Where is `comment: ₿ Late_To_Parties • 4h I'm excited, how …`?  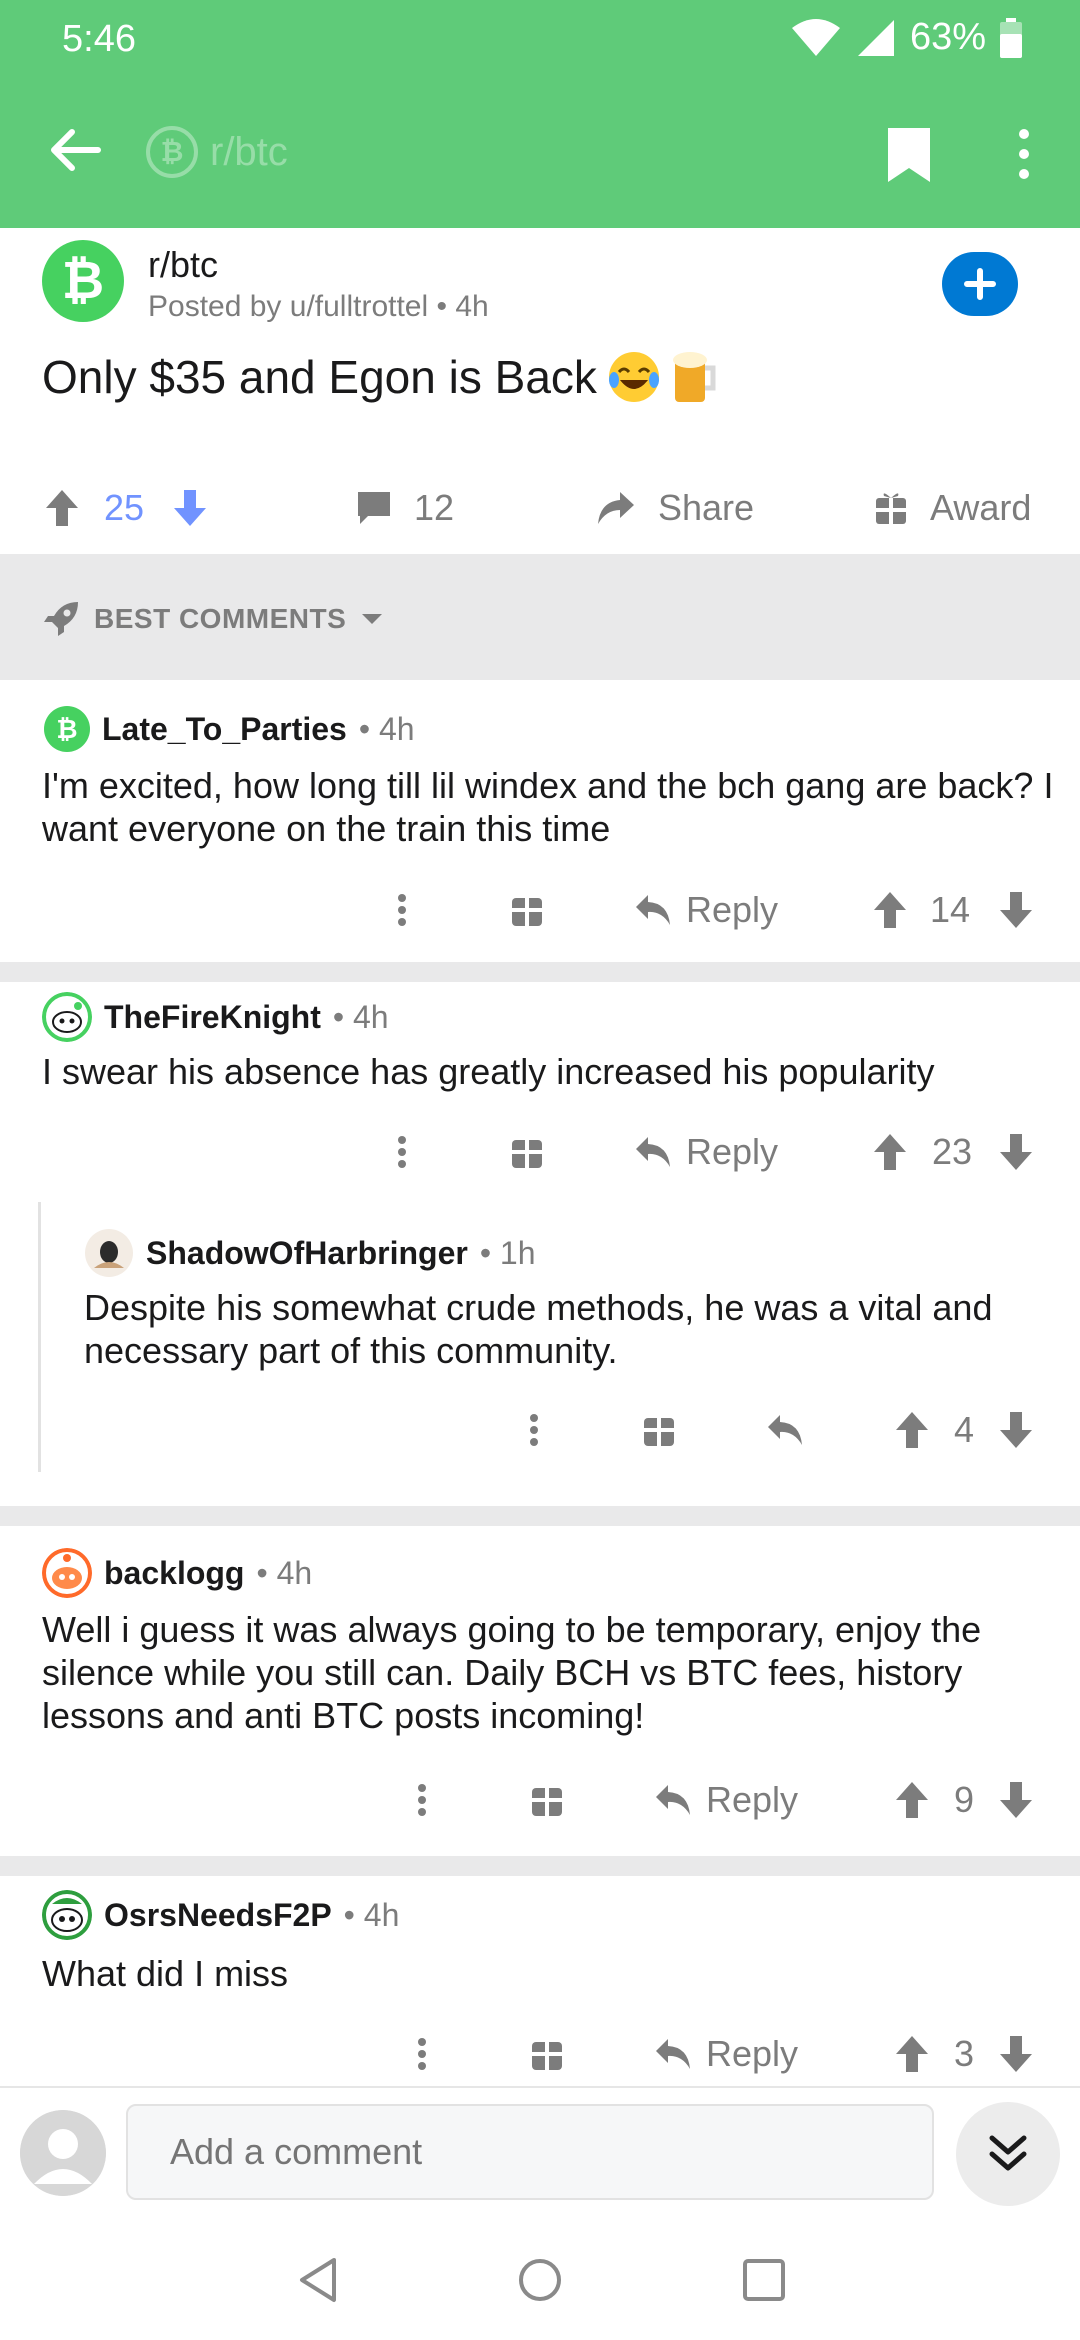
comment: ₿ Late_To_Parties • 4h I'm excited, how … is located at coordinates (540, 821).